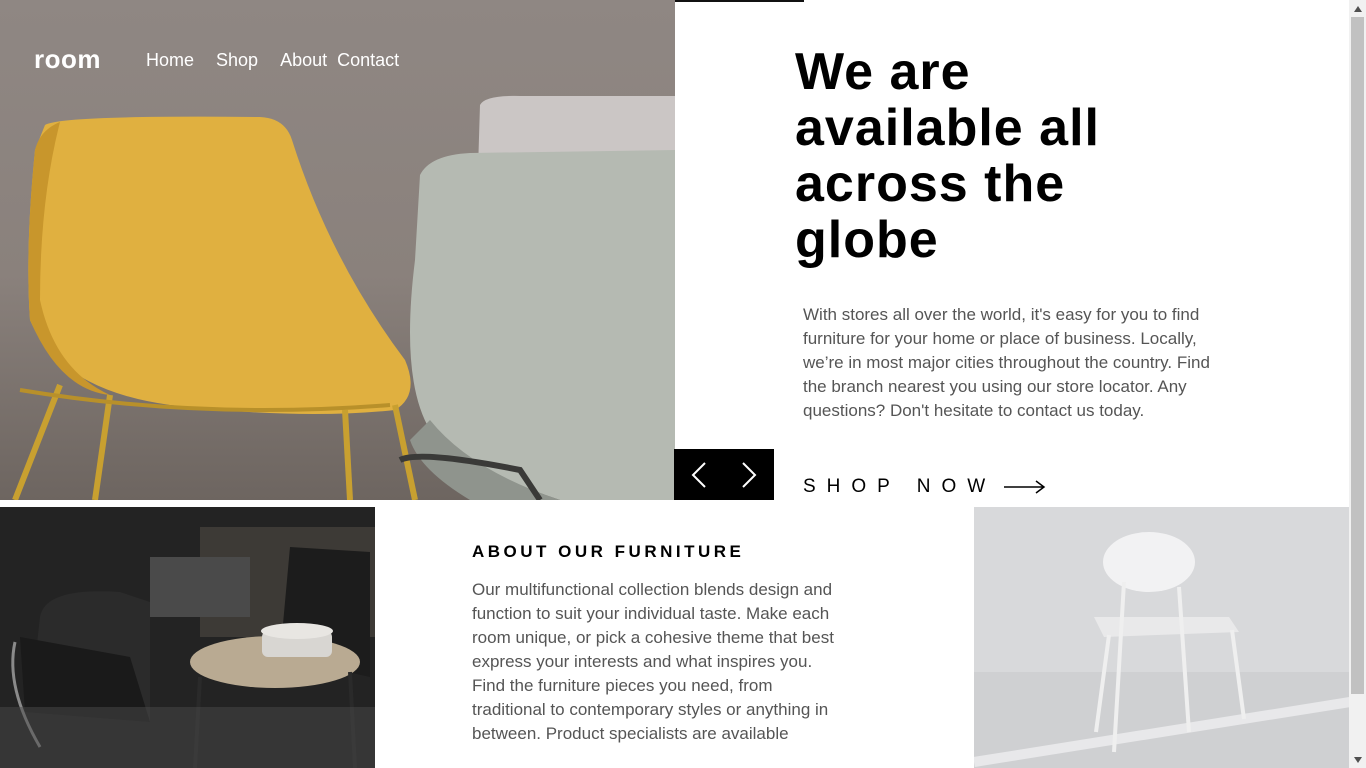 This screenshot has height=768, width=1366. What do you see at coordinates (170, 60) in the screenshot?
I see `nav-link-home: Home` at bounding box center [170, 60].